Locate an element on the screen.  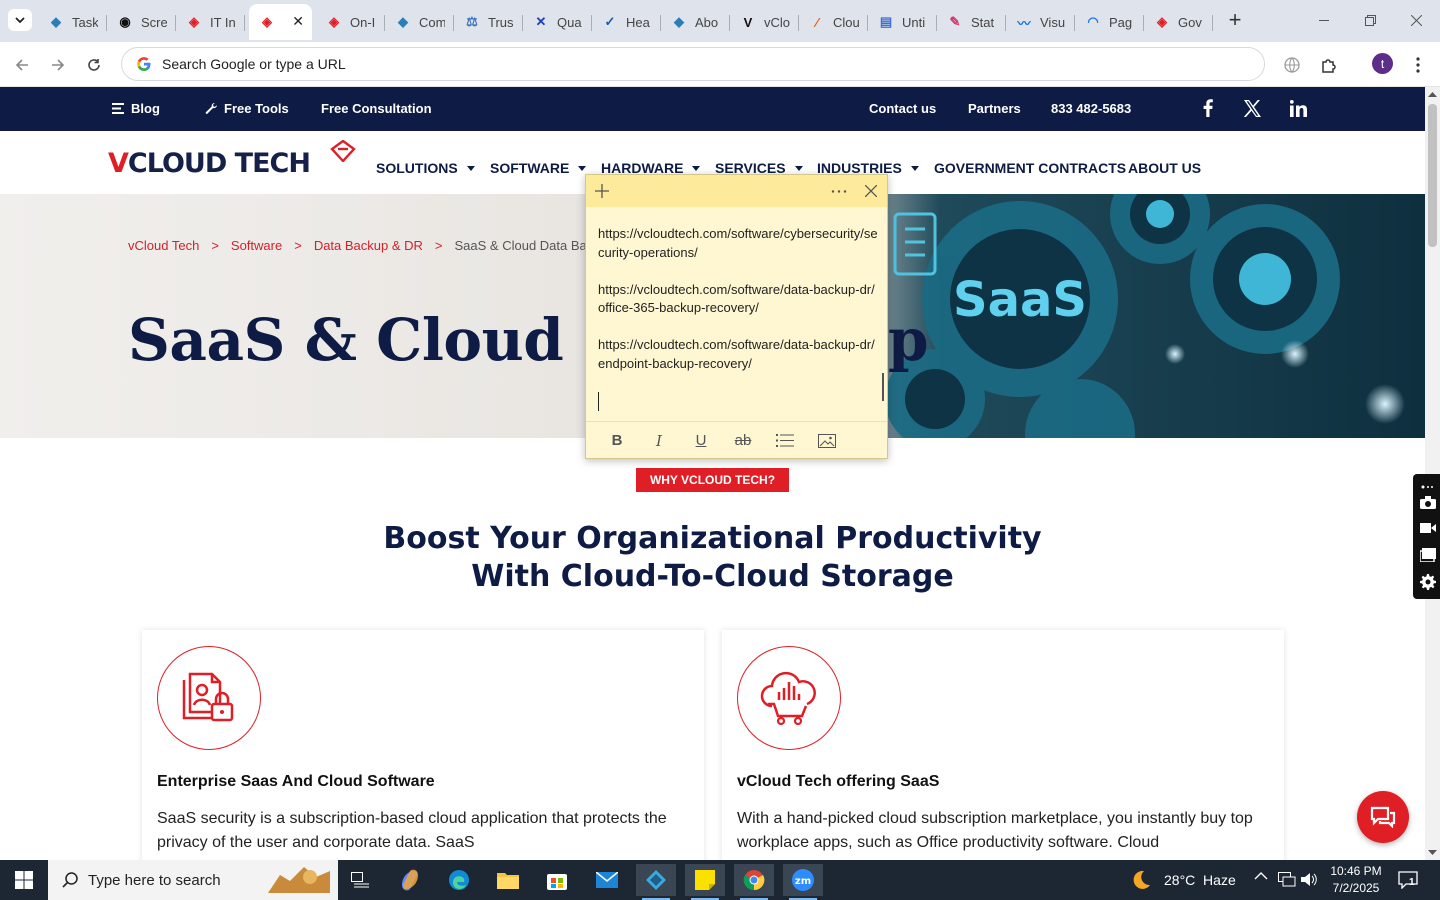
breadcrumb-home: vCloud Tech is located at coordinates (163, 245).